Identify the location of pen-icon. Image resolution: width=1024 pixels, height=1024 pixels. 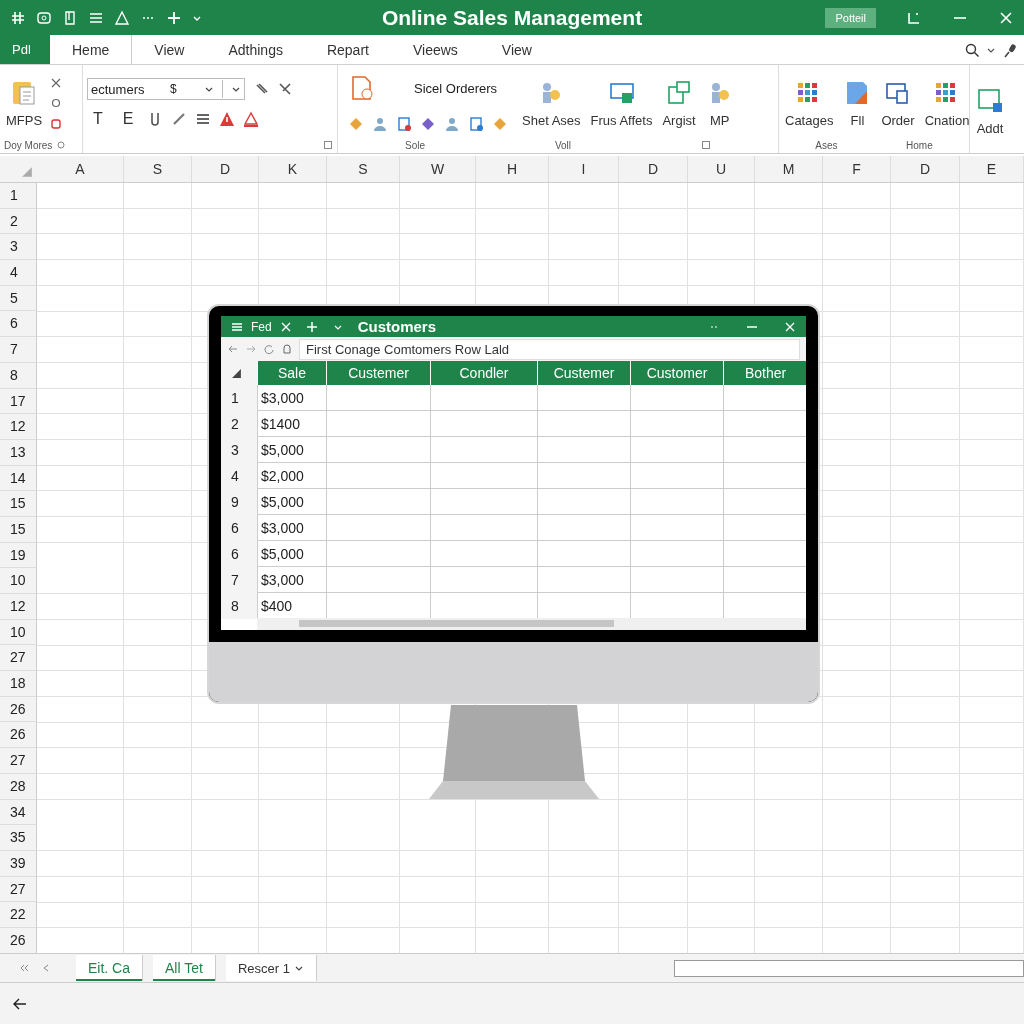
(179, 119).